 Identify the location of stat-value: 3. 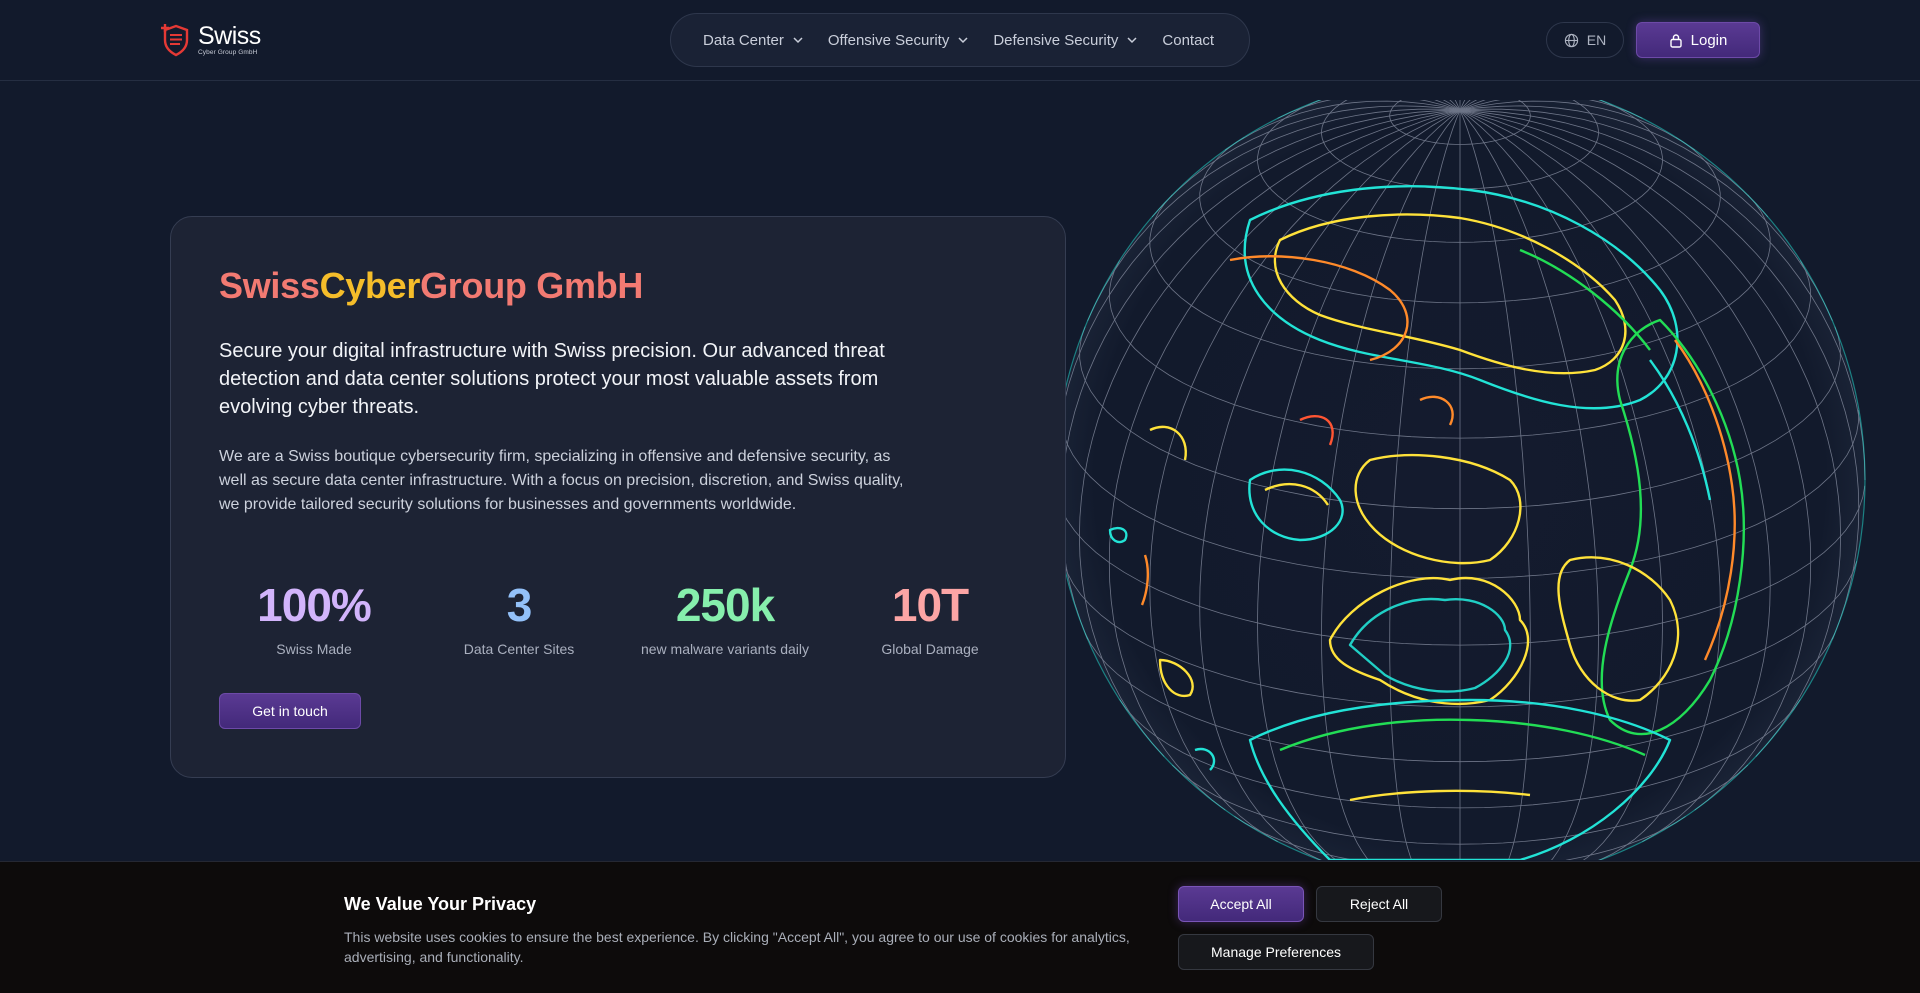
(519, 605).